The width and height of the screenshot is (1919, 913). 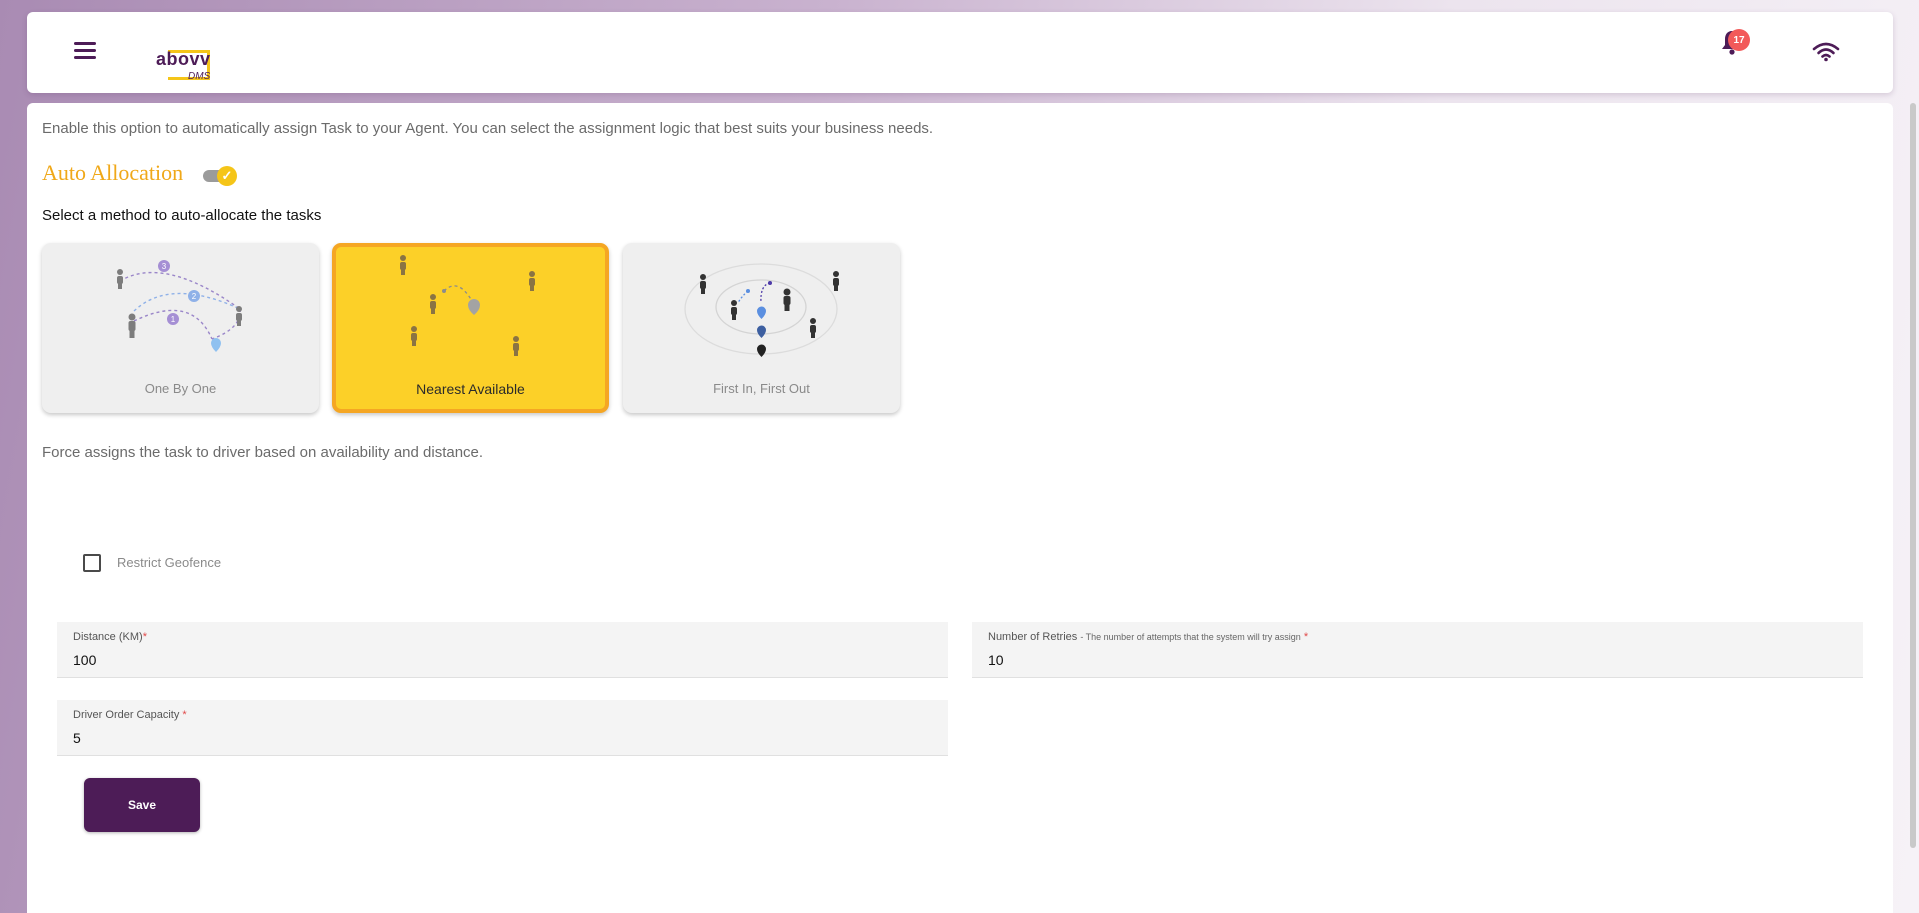 I want to click on capacity-value: 5, so click(x=77, y=738).